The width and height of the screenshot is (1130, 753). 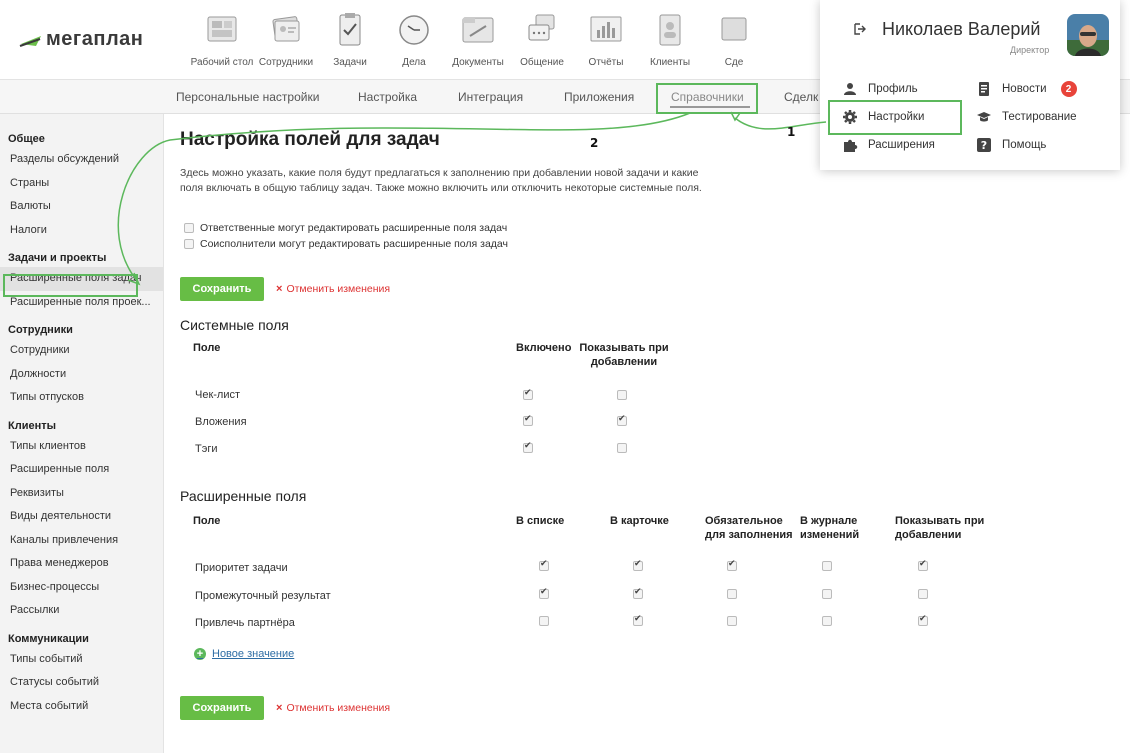 I want to click on cancel-button-bottom: × Отменить изменения, so click(x=333, y=708).